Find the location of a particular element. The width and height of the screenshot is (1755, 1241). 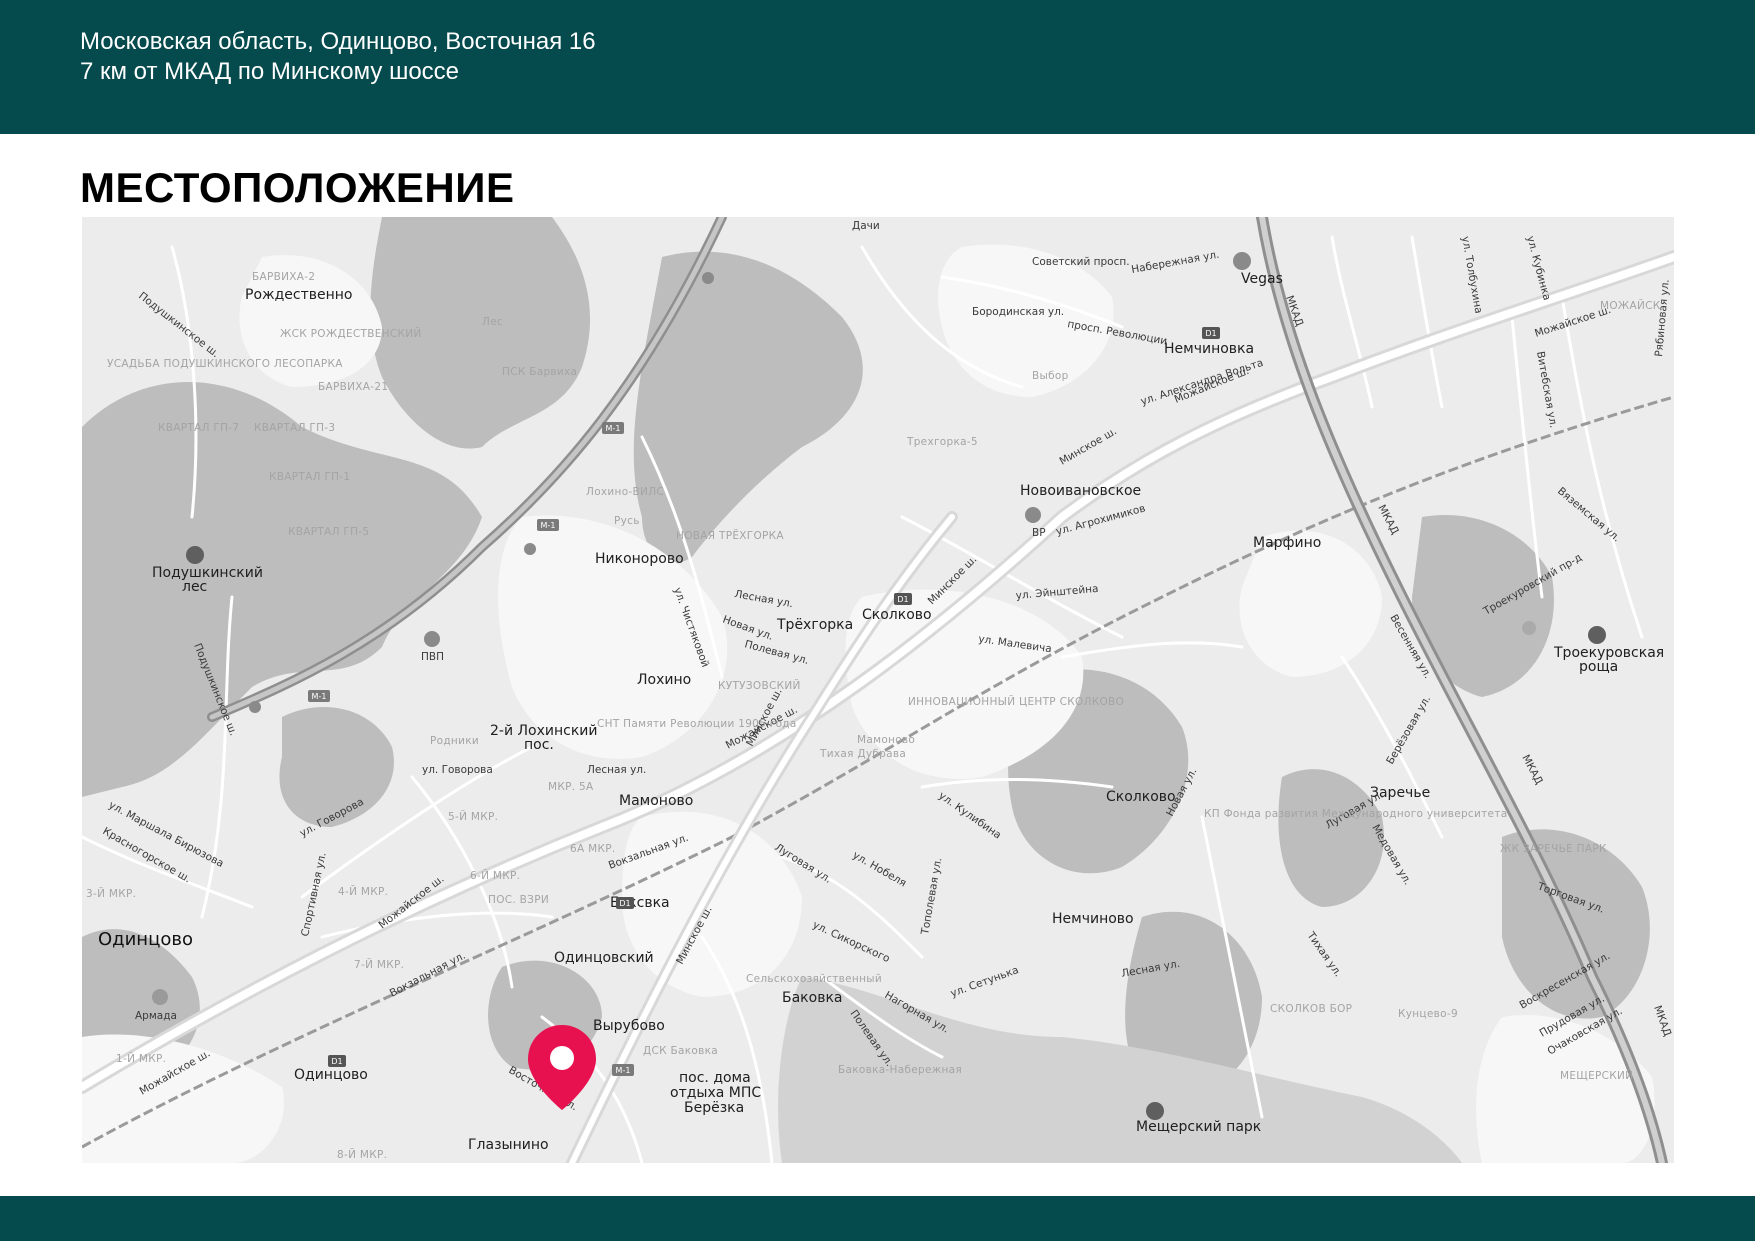

district-label: Лес is located at coordinates (492, 322).